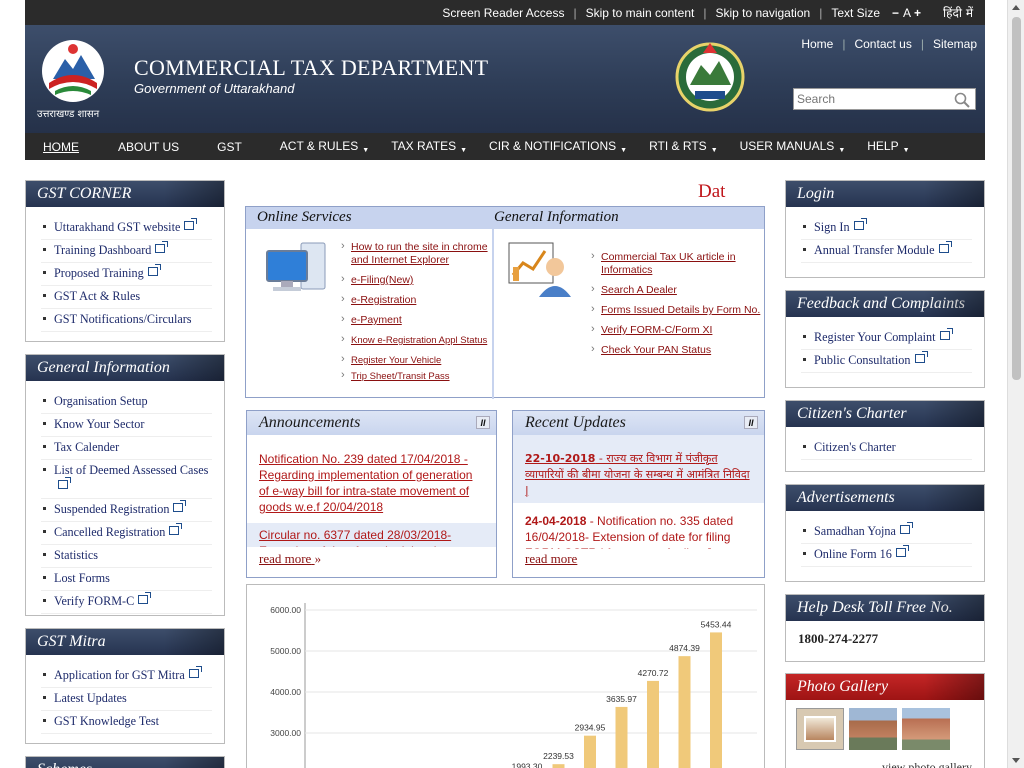 This screenshot has height=768, width=1024. Describe the element at coordinates (886, 361) in the screenshot. I see `list-item: Public Consultation` at that location.